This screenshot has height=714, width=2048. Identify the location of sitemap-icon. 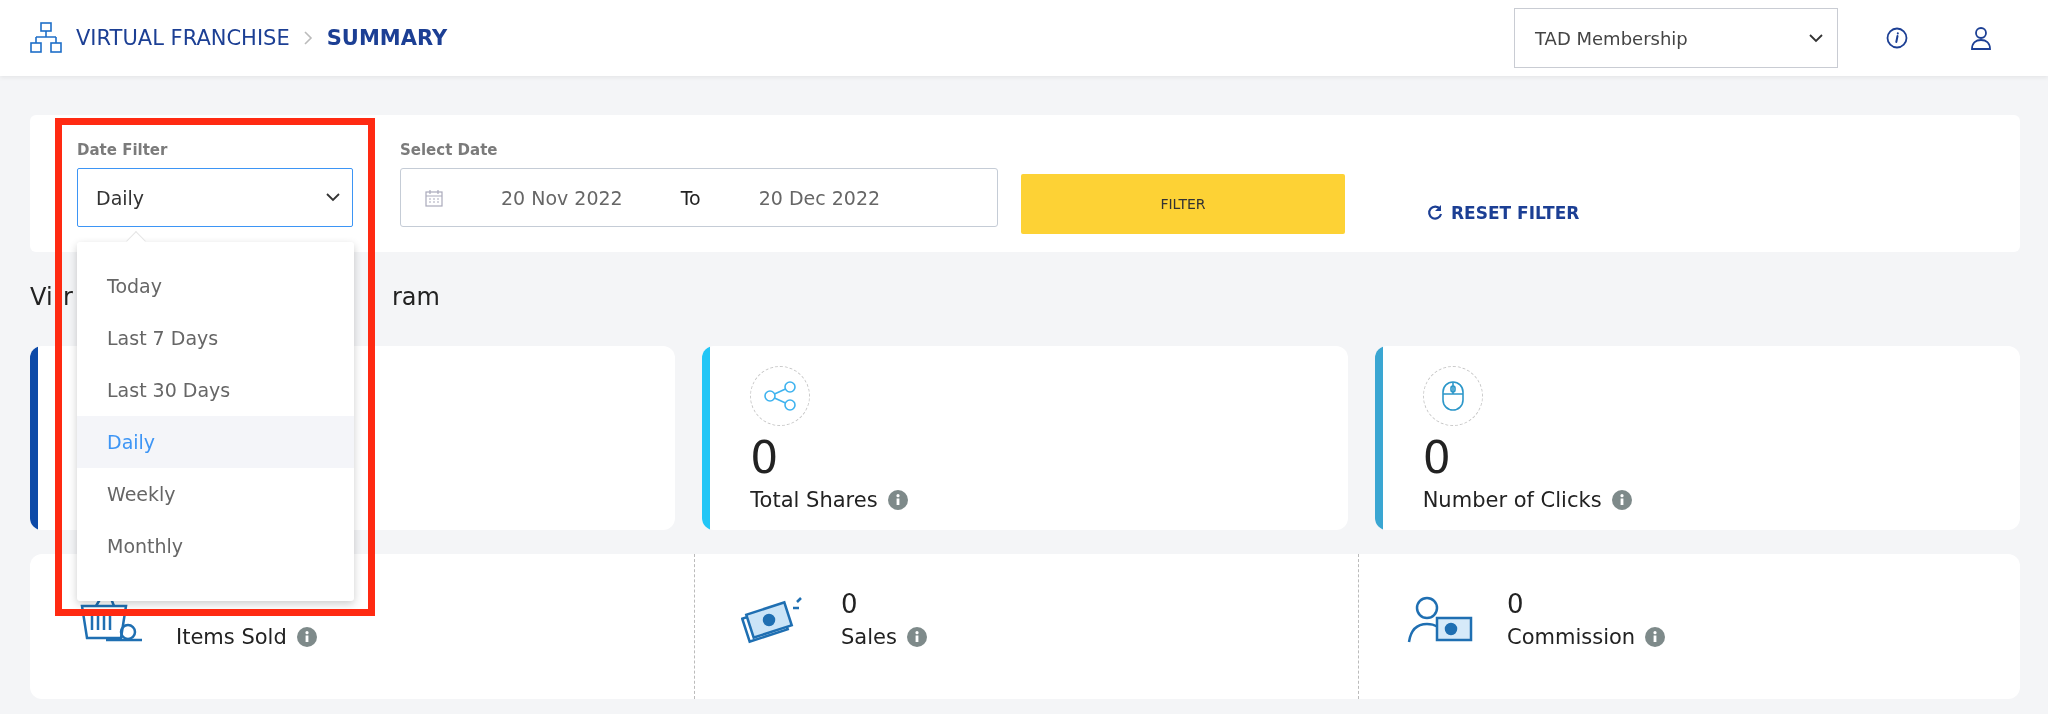
(46, 38).